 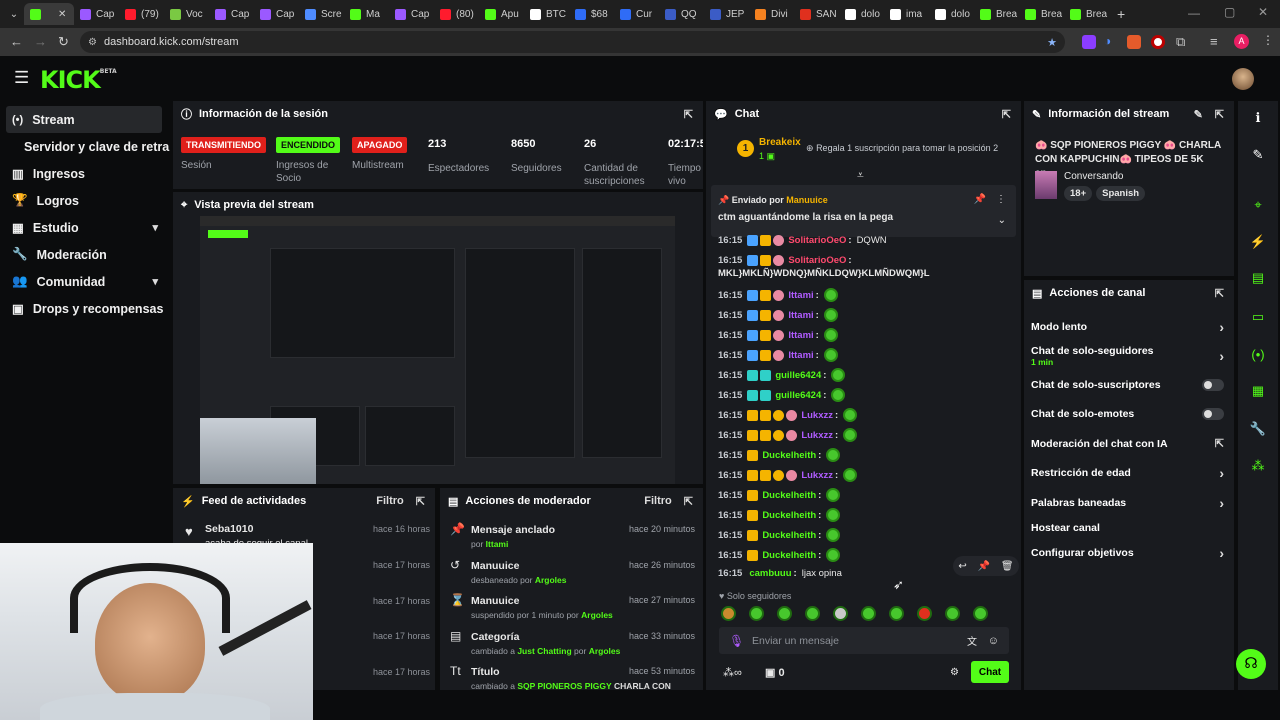 I want to click on chat-input-field: 🎙 Enviar un mensaje 文 ☺, so click(x=864, y=640).